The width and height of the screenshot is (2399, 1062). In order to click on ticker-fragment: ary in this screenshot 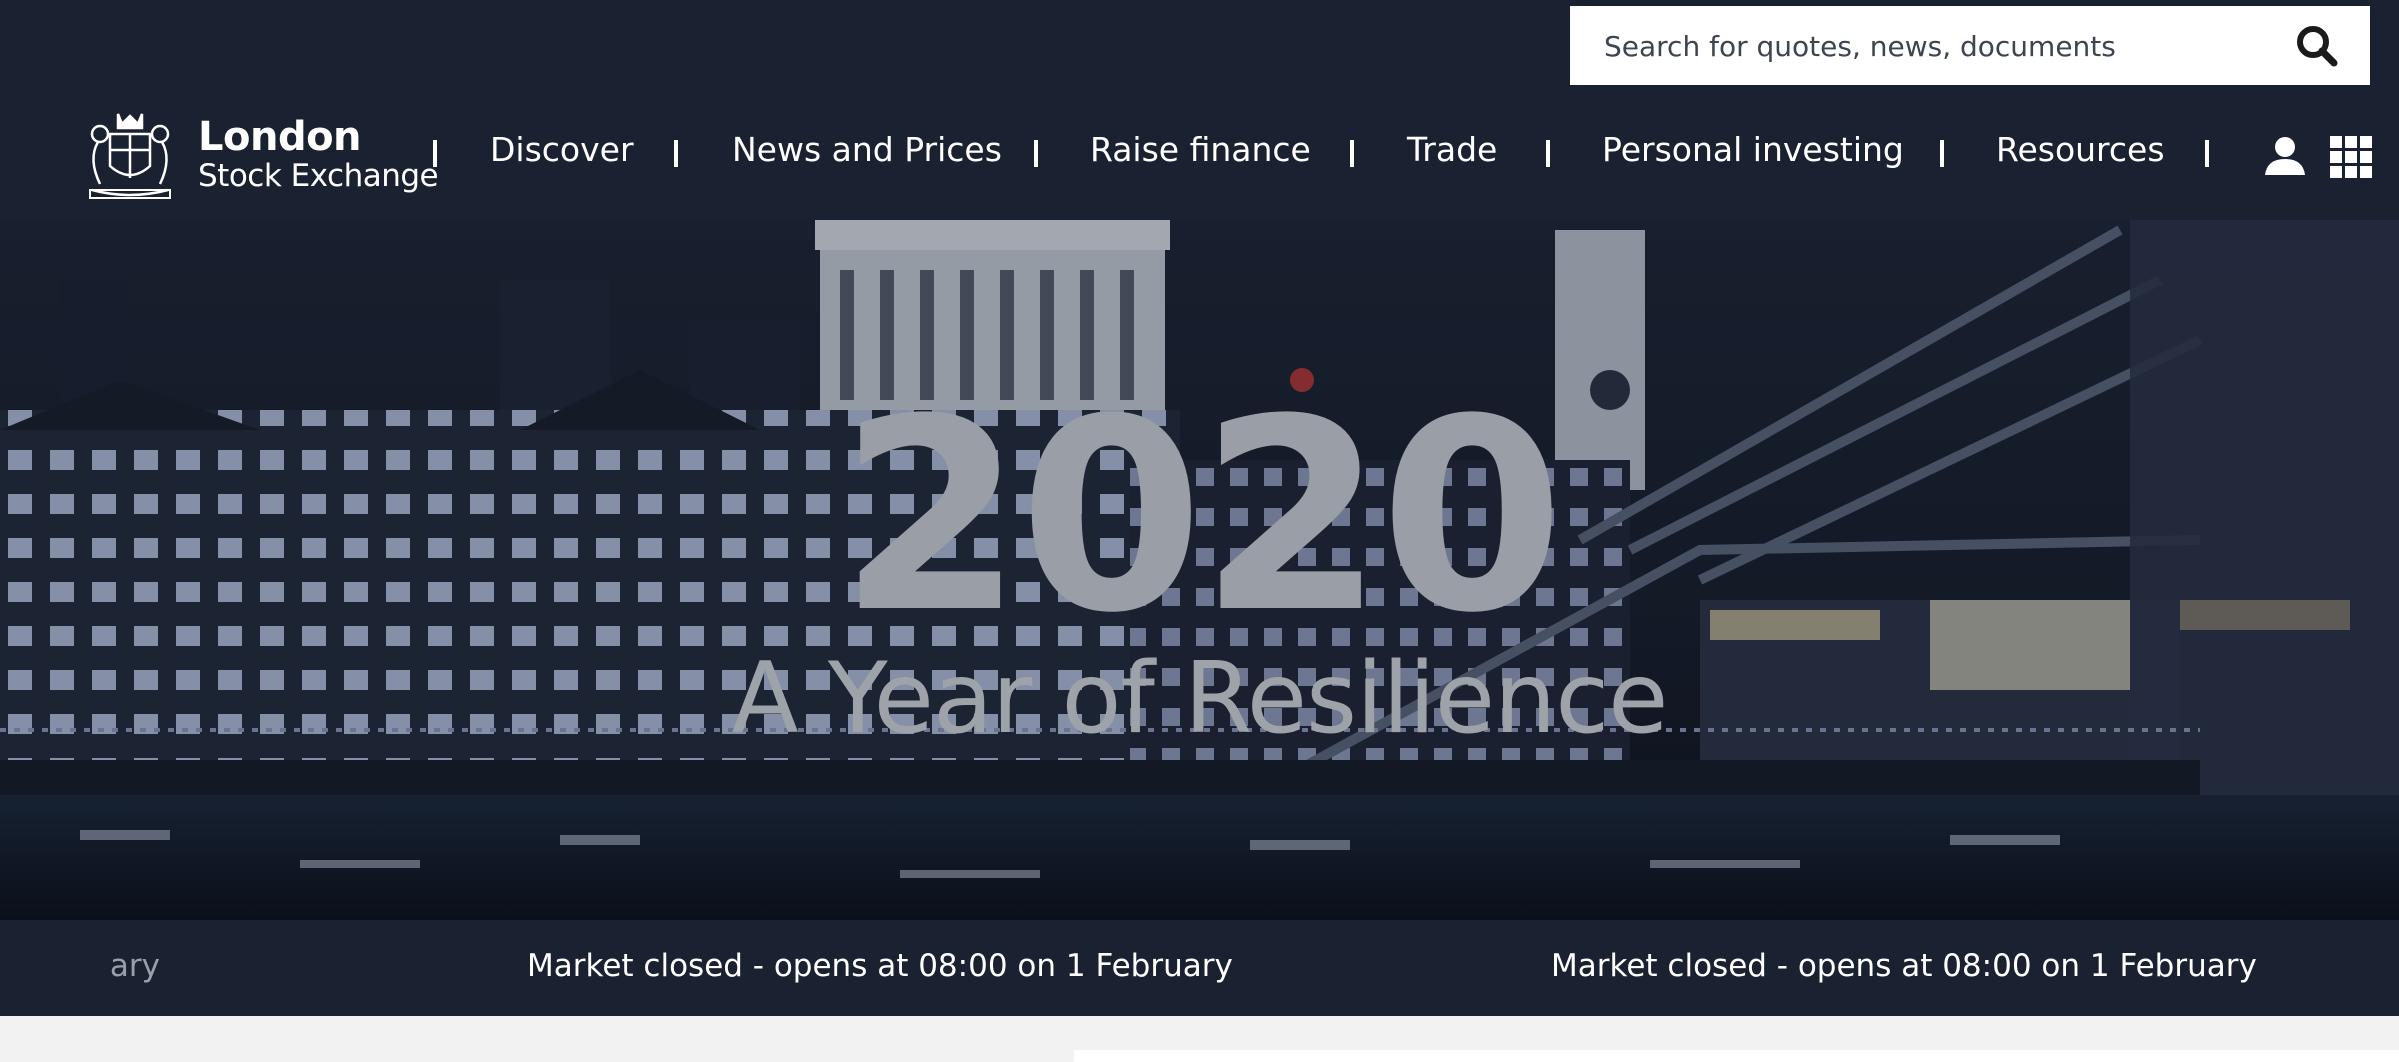, I will do `click(115, 968)`.